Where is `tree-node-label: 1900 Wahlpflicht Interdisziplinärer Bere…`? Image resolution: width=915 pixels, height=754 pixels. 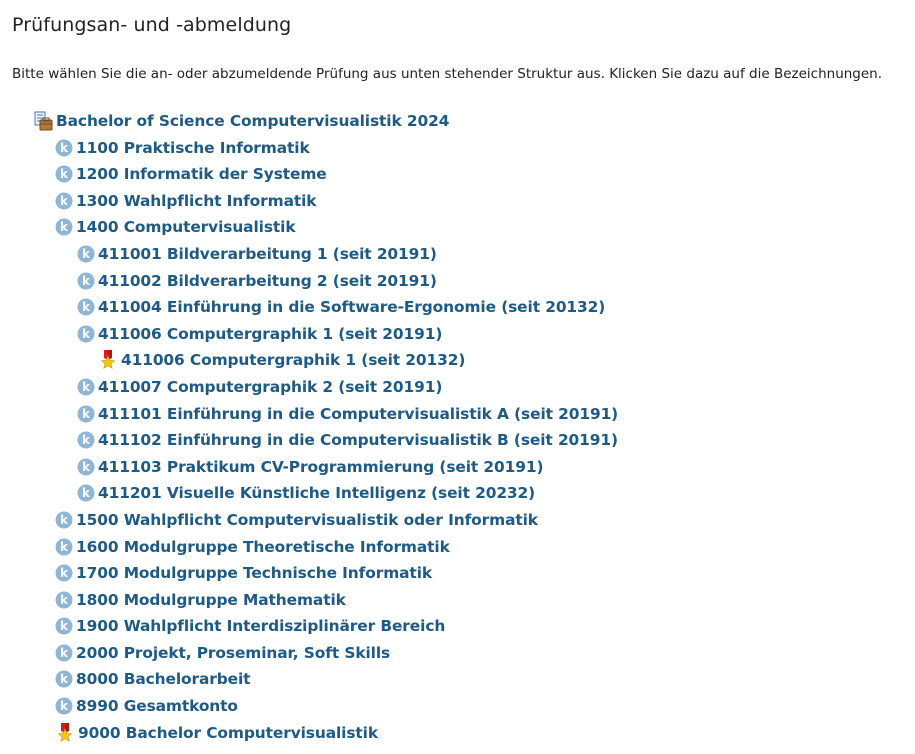 tree-node-label: 1900 Wahlpflicht Interdisziplinärer Bere… is located at coordinates (260, 626).